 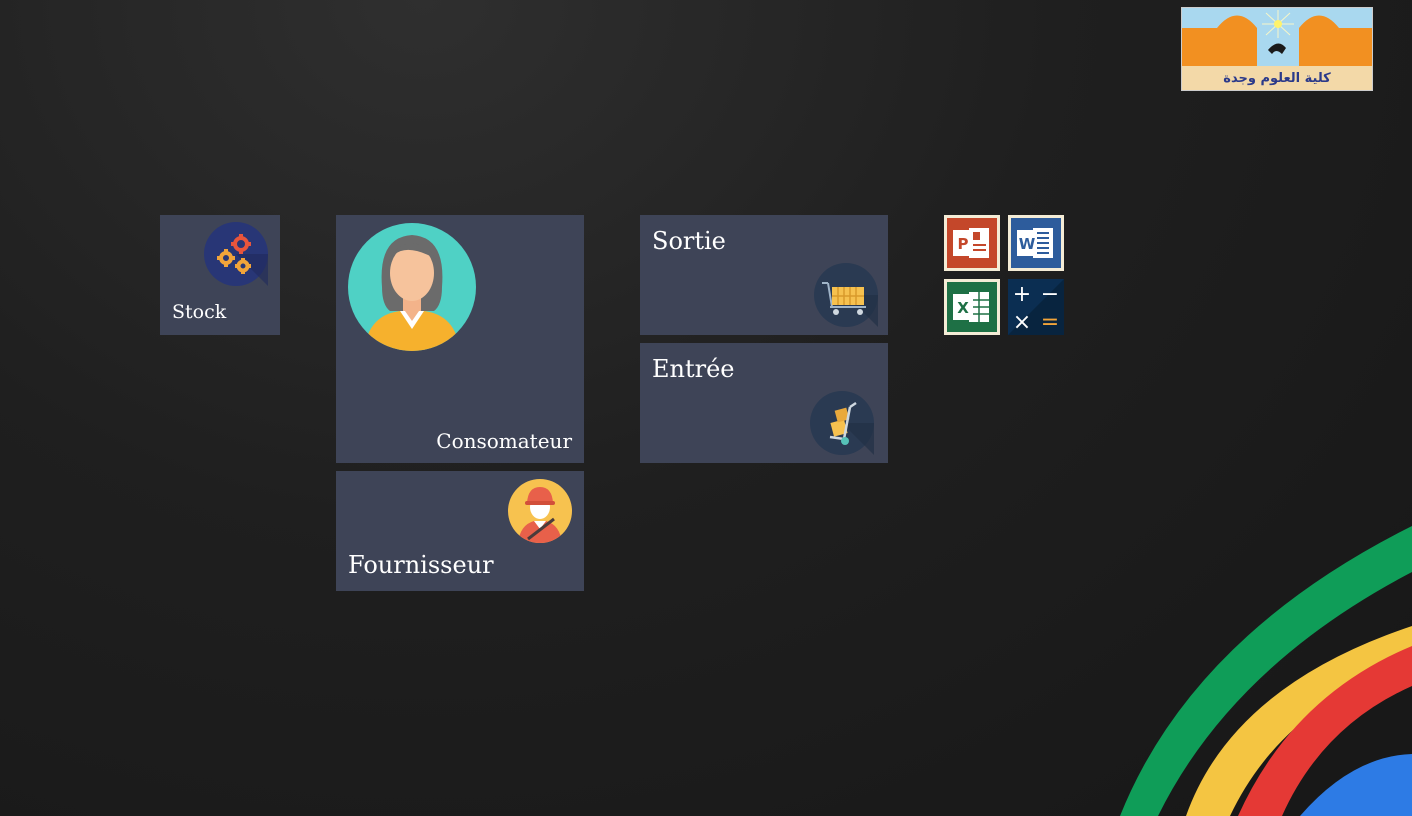 What do you see at coordinates (689, 241) in the screenshot?
I see `tile-sortie-label: Sortie` at bounding box center [689, 241].